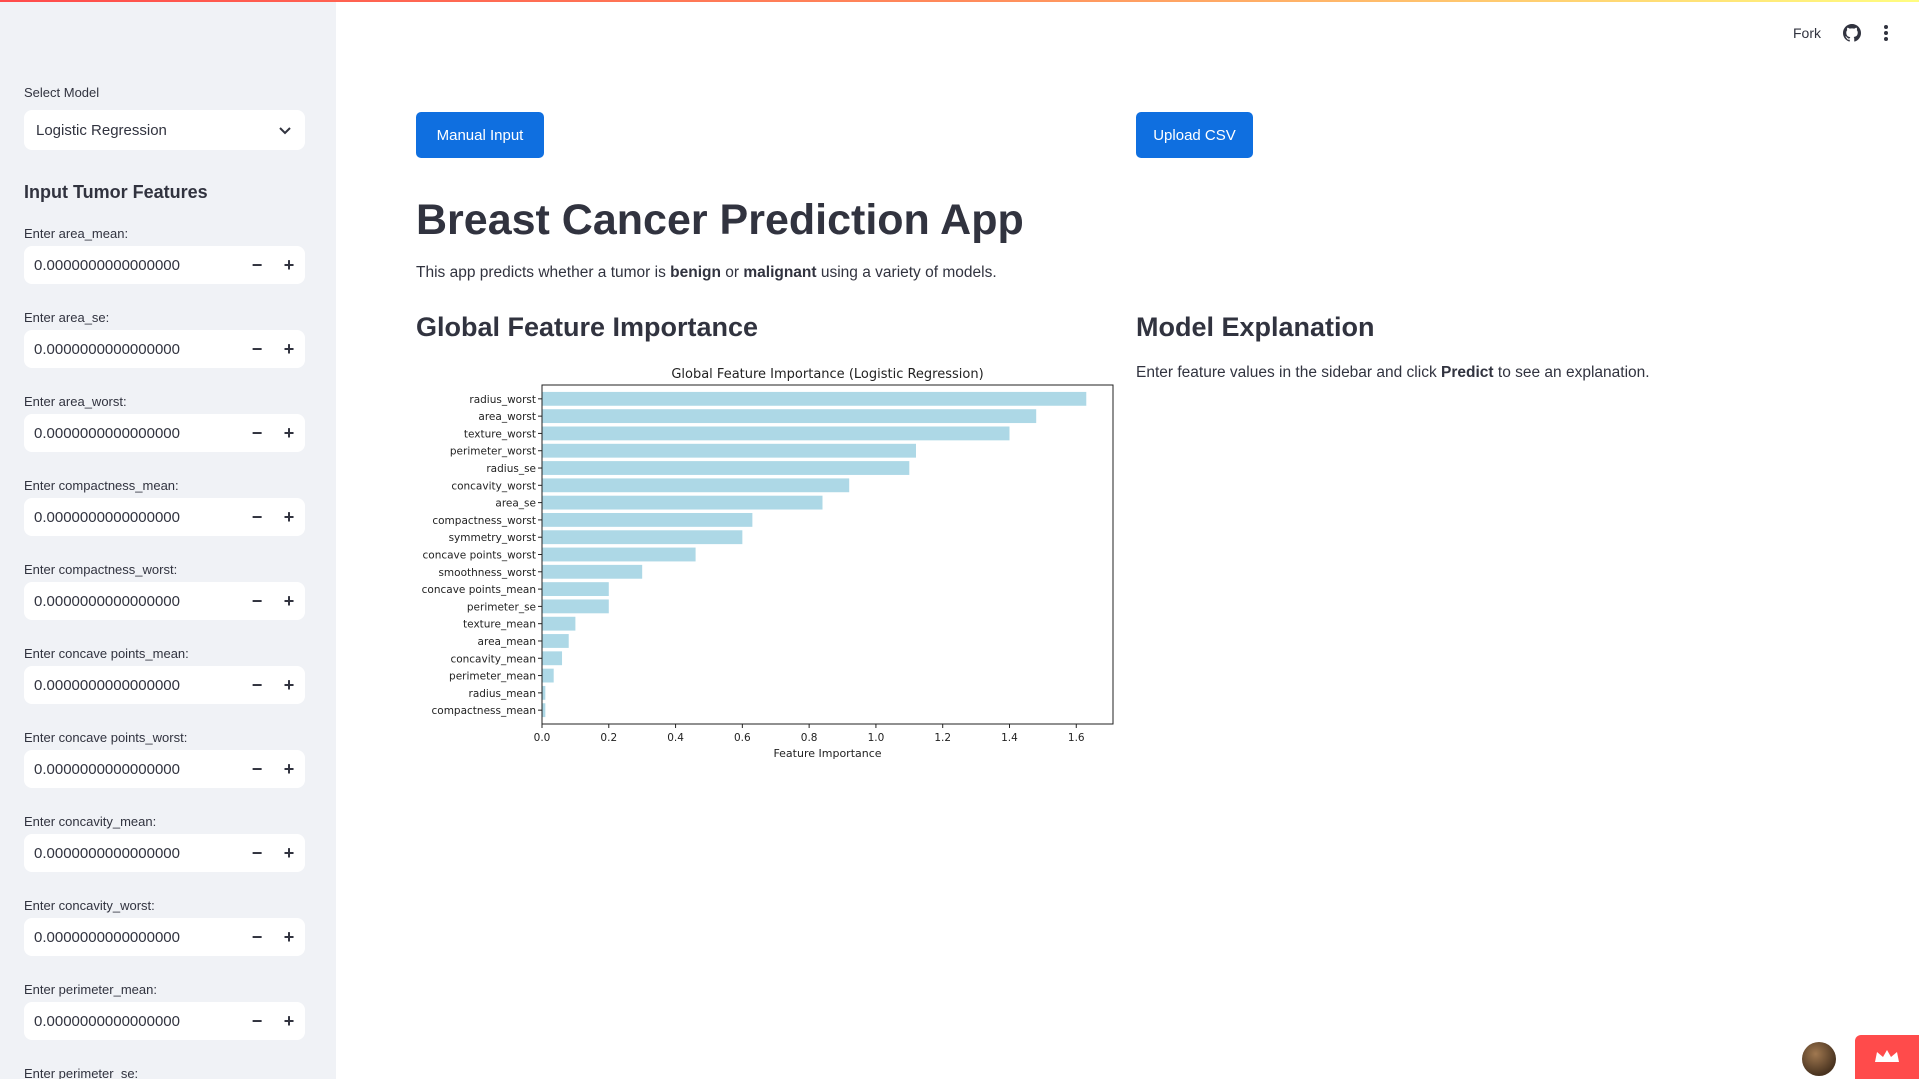  I want to click on more-menu-icon, so click(1886, 33).